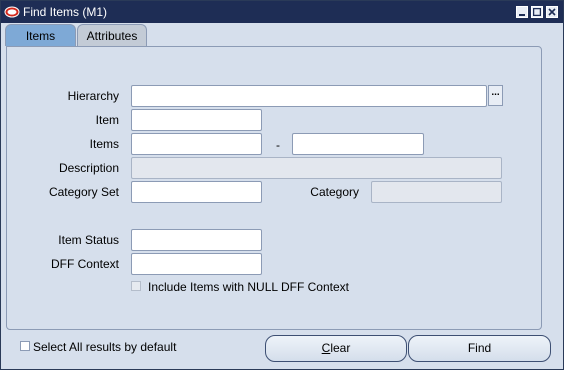  Describe the element at coordinates (248, 287) in the screenshot. I see `include-null-dff-label: Include Items with NULL DFF Context` at that location.